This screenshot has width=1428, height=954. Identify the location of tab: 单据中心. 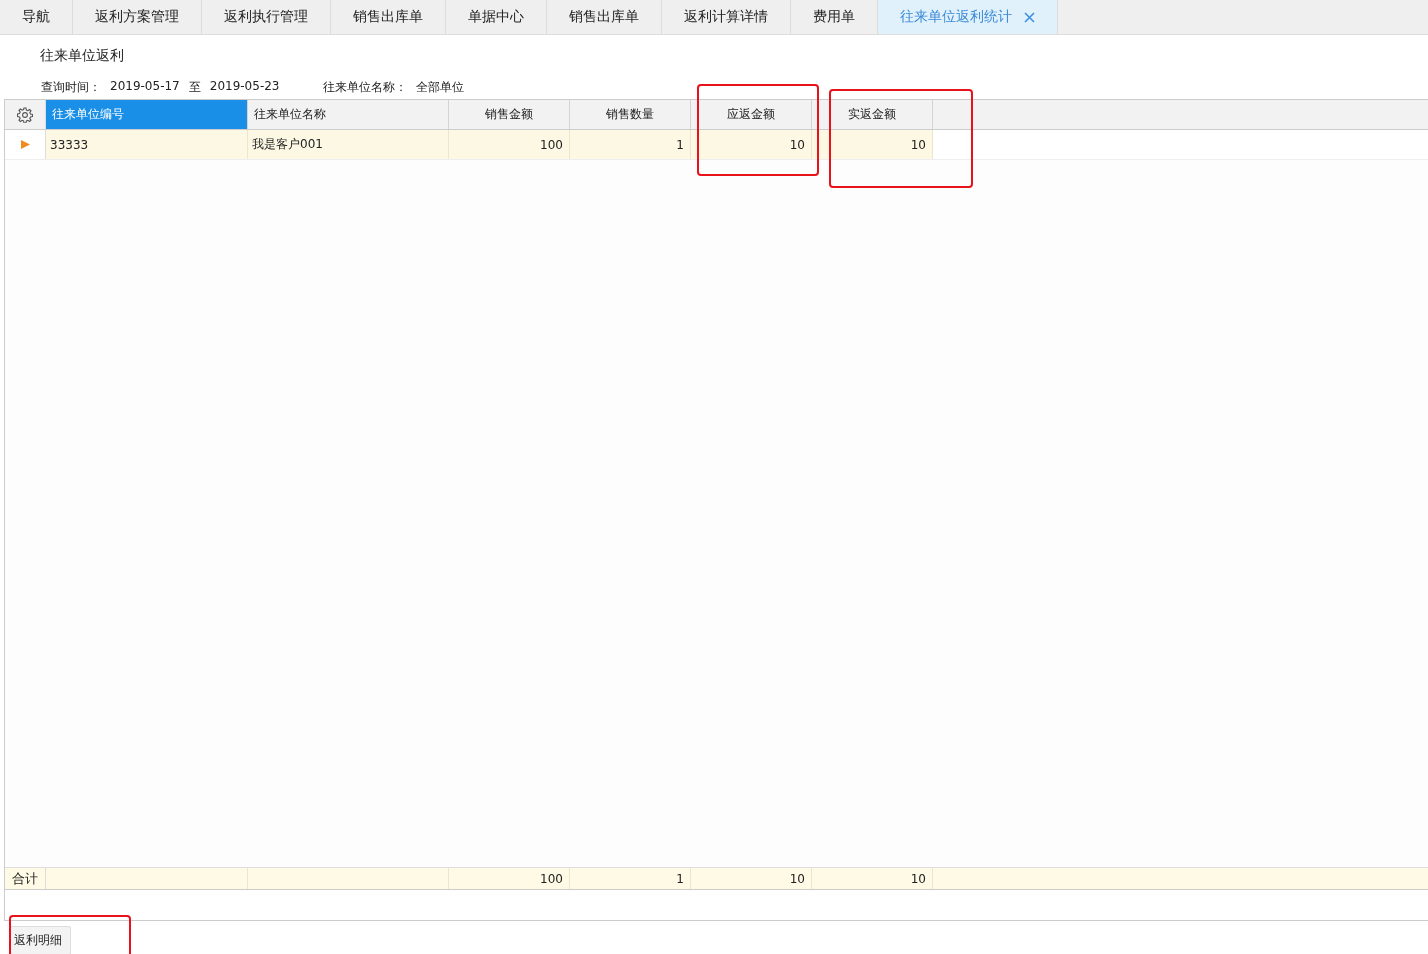
(496, 17).